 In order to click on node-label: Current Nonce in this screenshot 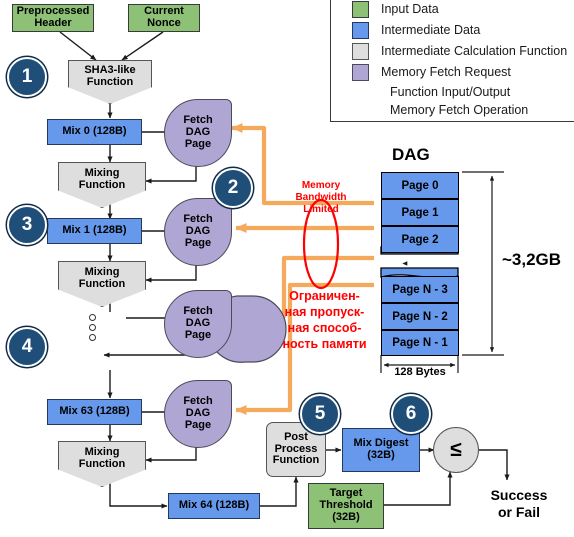, I will do `click(164, 17)`.